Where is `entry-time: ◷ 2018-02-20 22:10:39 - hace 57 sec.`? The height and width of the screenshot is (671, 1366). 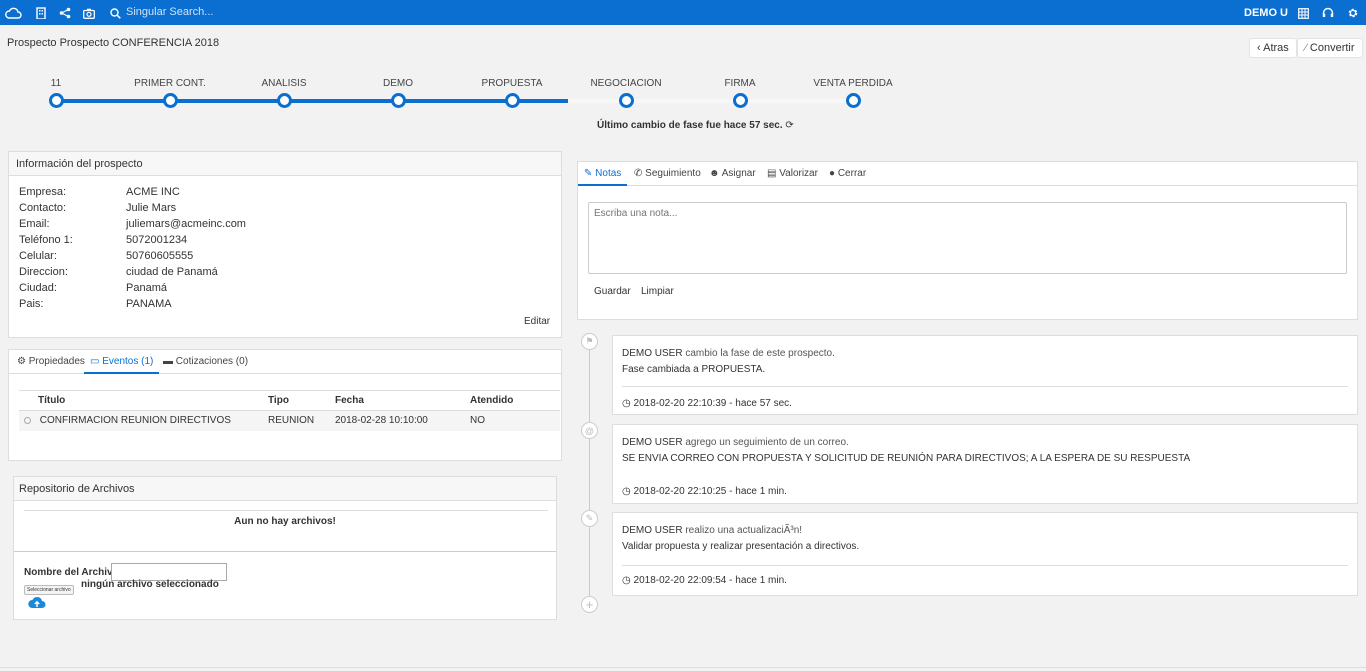 entry-time: ◷ 2018-02-20 22:10:39 - hace 57 sec. is located at coordinates (707, 403).